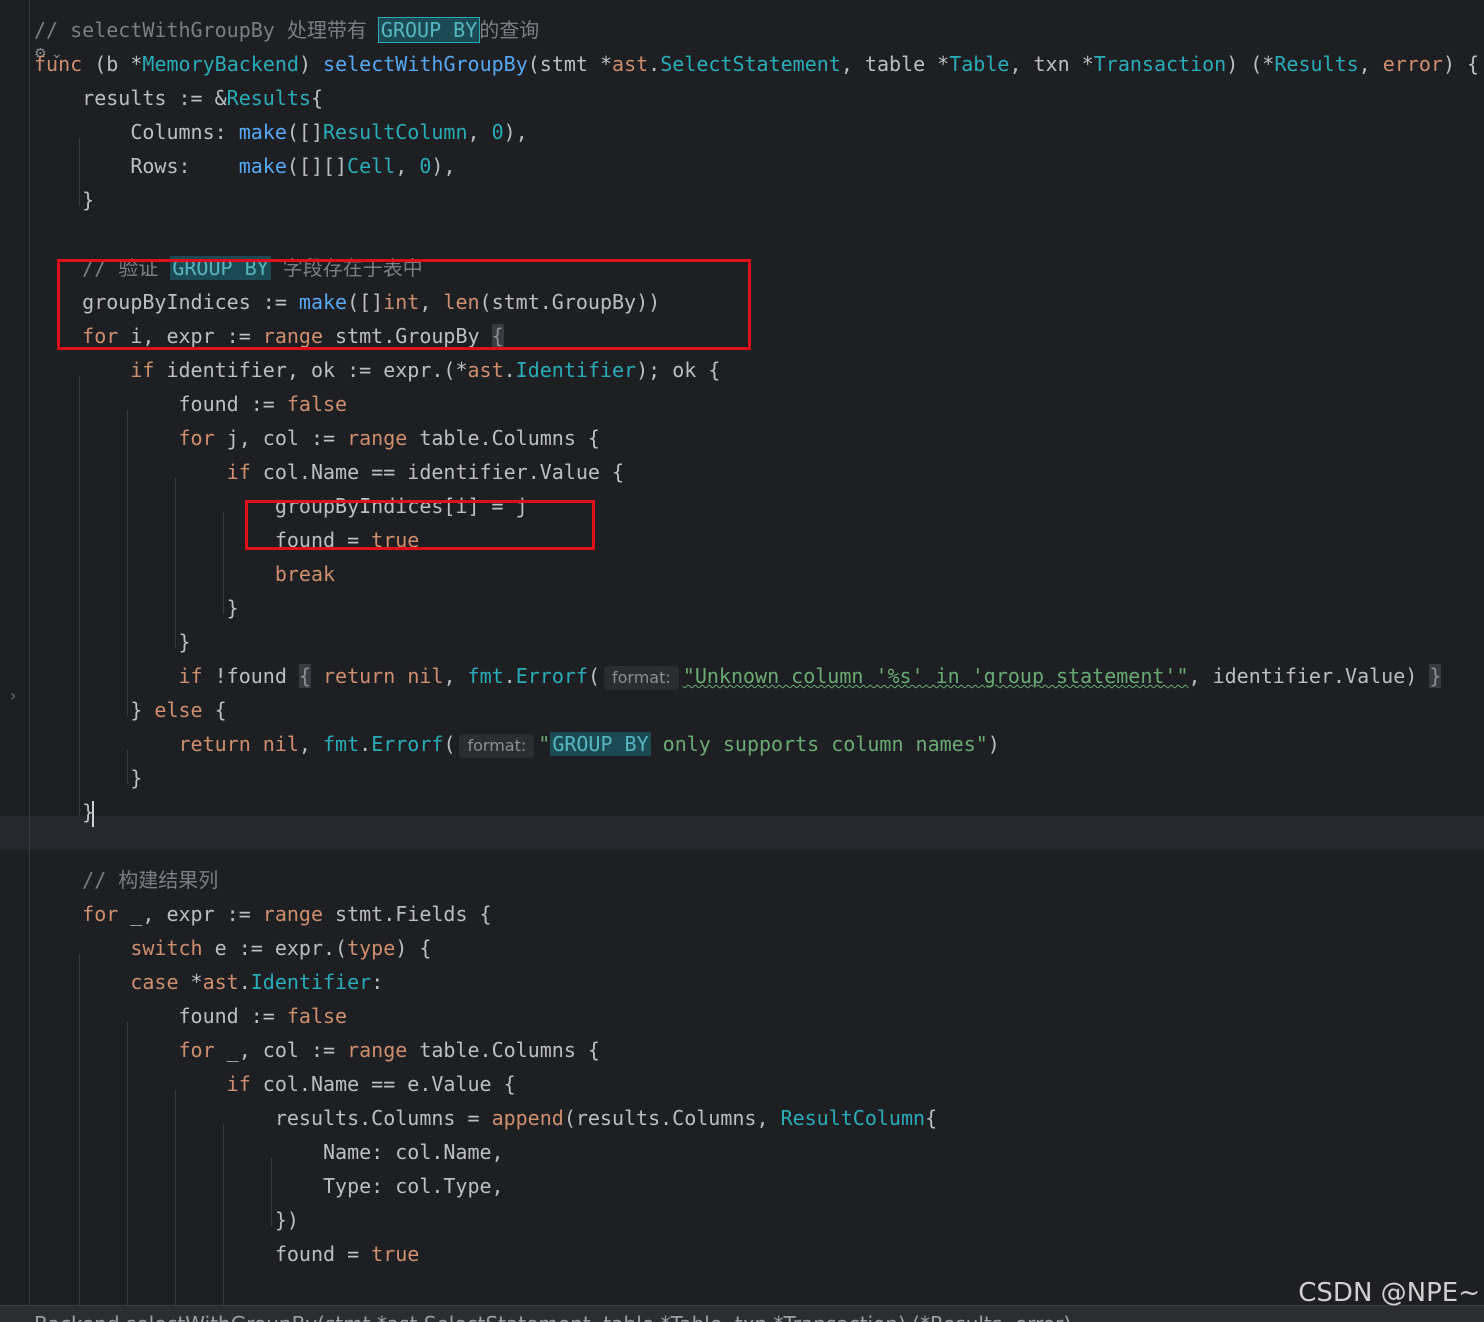 Image resolution: width=1484 pixels, height=1322 pixels. Describe the element at coordinates (895, 64) in the screenshot. I see `code-token: , table *` at that location.